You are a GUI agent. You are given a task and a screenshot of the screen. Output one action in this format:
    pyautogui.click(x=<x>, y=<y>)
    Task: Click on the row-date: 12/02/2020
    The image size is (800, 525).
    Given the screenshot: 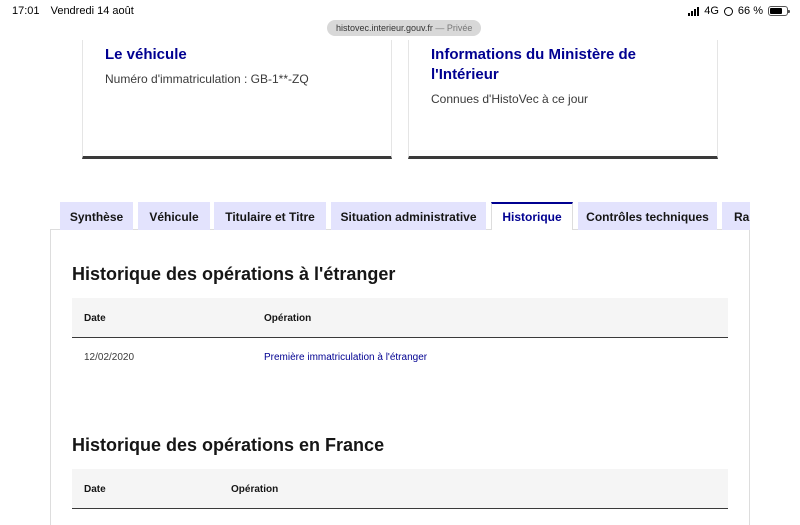 What is the action you would take?
    pyautogui.click(x=109, y=357)
    